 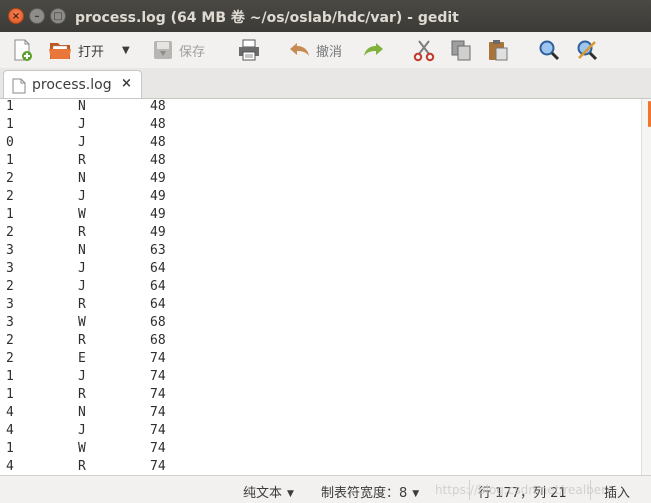 What do you see at coordinates (58, 16) in the screenshot?
I see `maximize-window-button: □` at bounding box center [58, 16].